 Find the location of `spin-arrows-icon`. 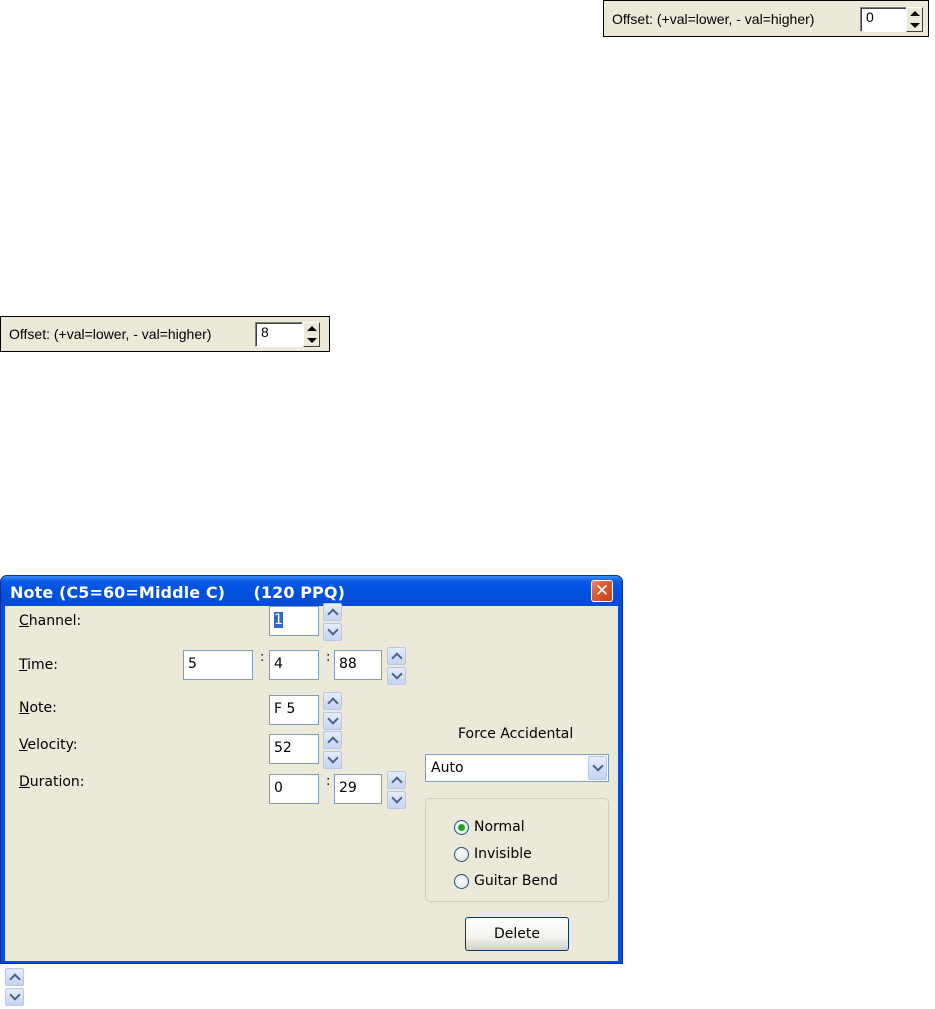

spin-arrows-icon is located at coordinates (14, 987).